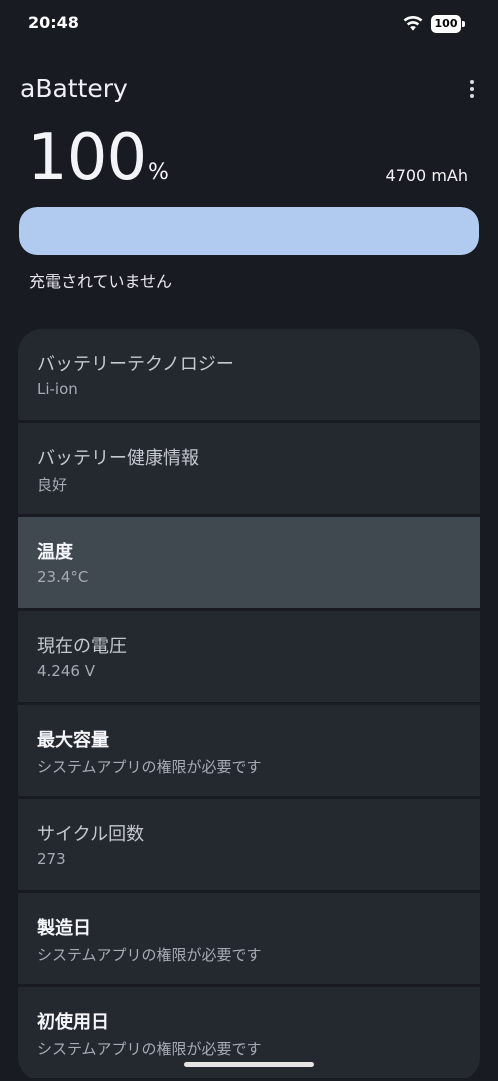  What do you see at coordinates (426, 175) in the screenshot?
I see `battery-capacity: 4700 mAh` at bounding box center [426, 175].